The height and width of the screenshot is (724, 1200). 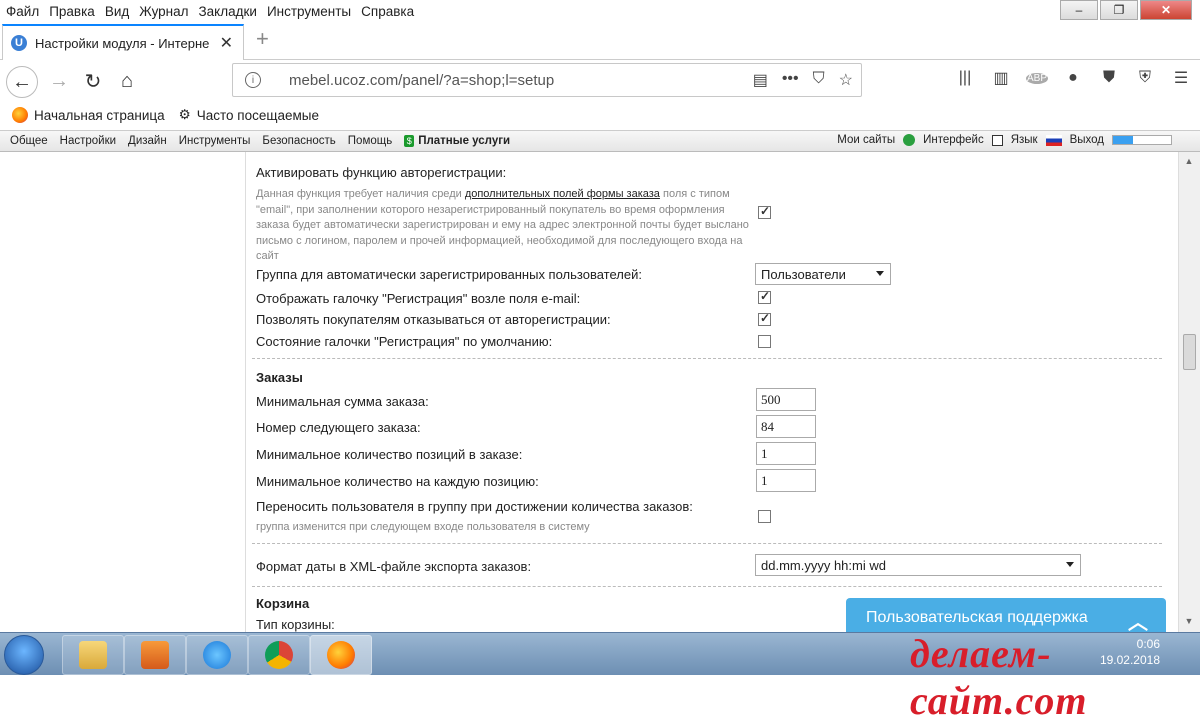 I want to click on home-icon: ⌂, so click(x=127, y=81).